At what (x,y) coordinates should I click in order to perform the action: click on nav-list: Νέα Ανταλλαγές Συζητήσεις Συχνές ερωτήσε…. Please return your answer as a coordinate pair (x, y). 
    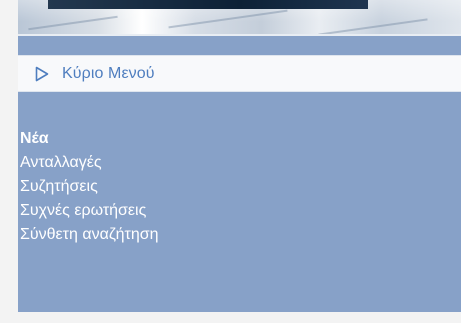
    Looking at the image, I should click on (89, 187).